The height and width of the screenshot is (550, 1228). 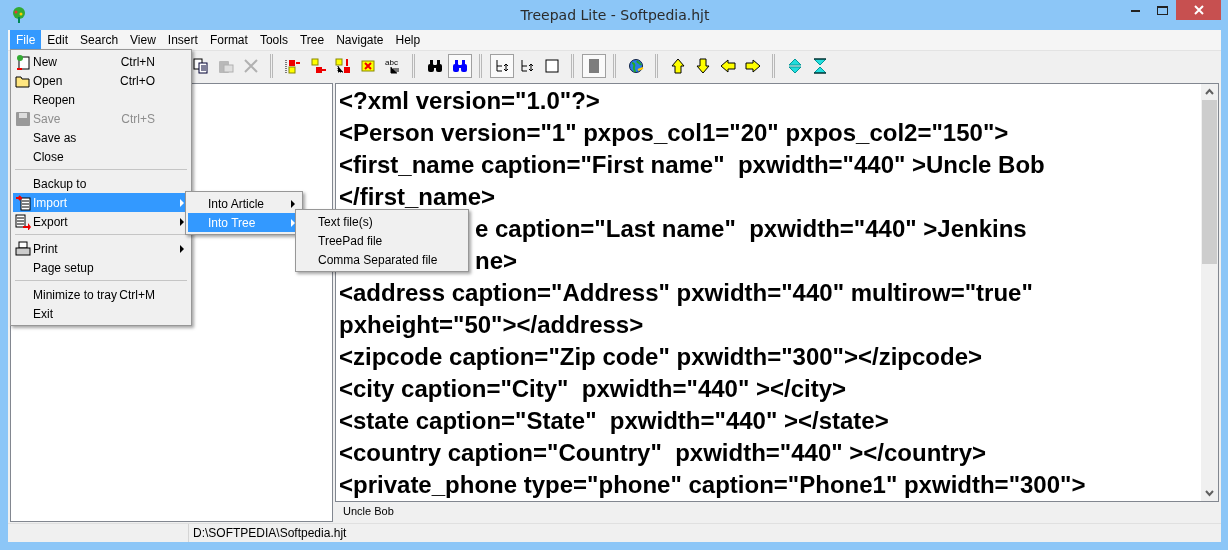 I want to click on import-icon, so click(x=23, y=202).